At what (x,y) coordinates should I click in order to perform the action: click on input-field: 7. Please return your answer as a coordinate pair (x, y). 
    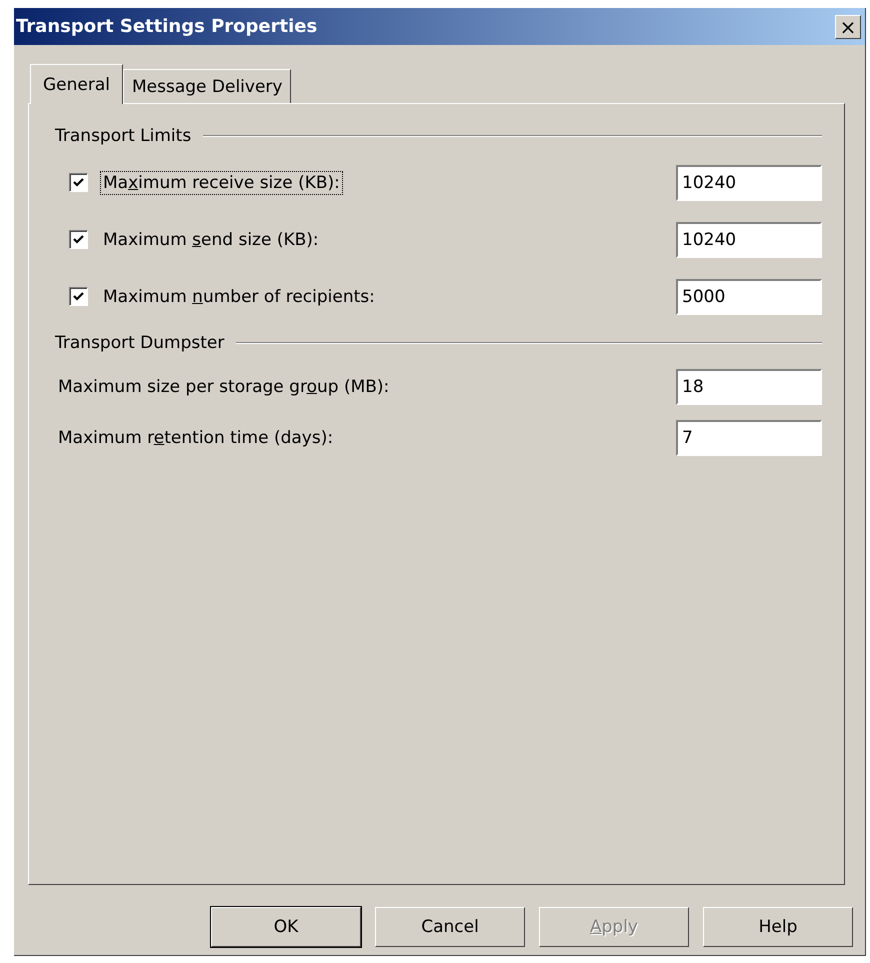
    Looking at the image, I should click on (749, 438).